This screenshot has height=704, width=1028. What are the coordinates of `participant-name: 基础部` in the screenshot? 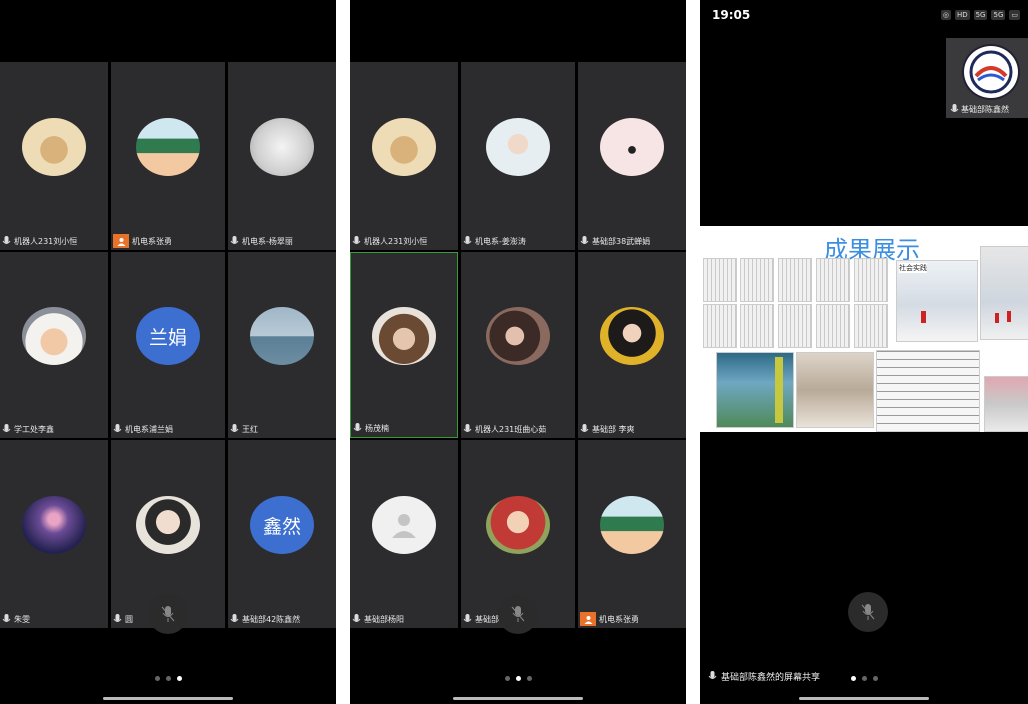 It's located at (487, 619).